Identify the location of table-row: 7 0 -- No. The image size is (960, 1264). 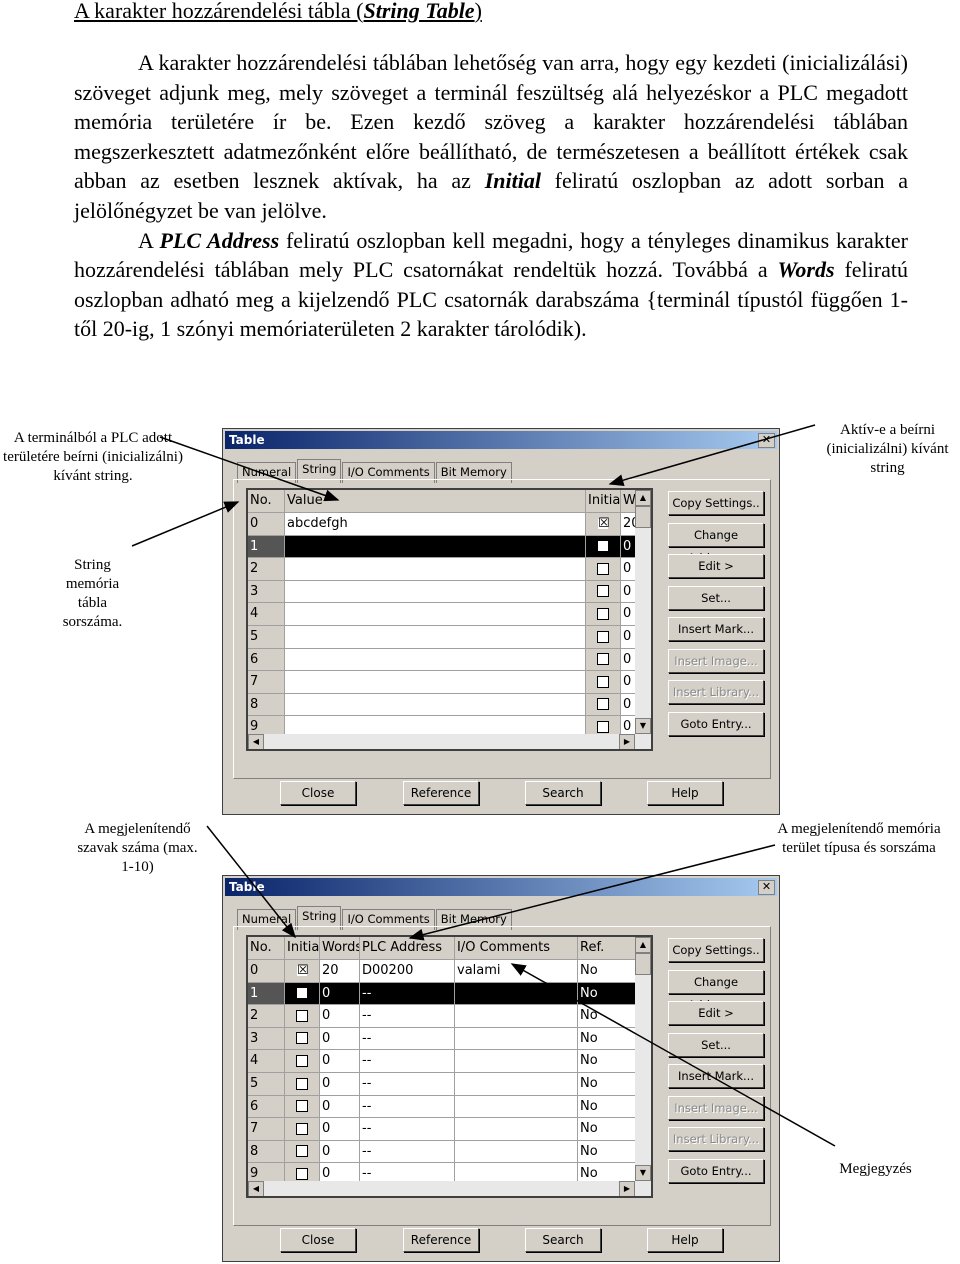
(443, 1129).